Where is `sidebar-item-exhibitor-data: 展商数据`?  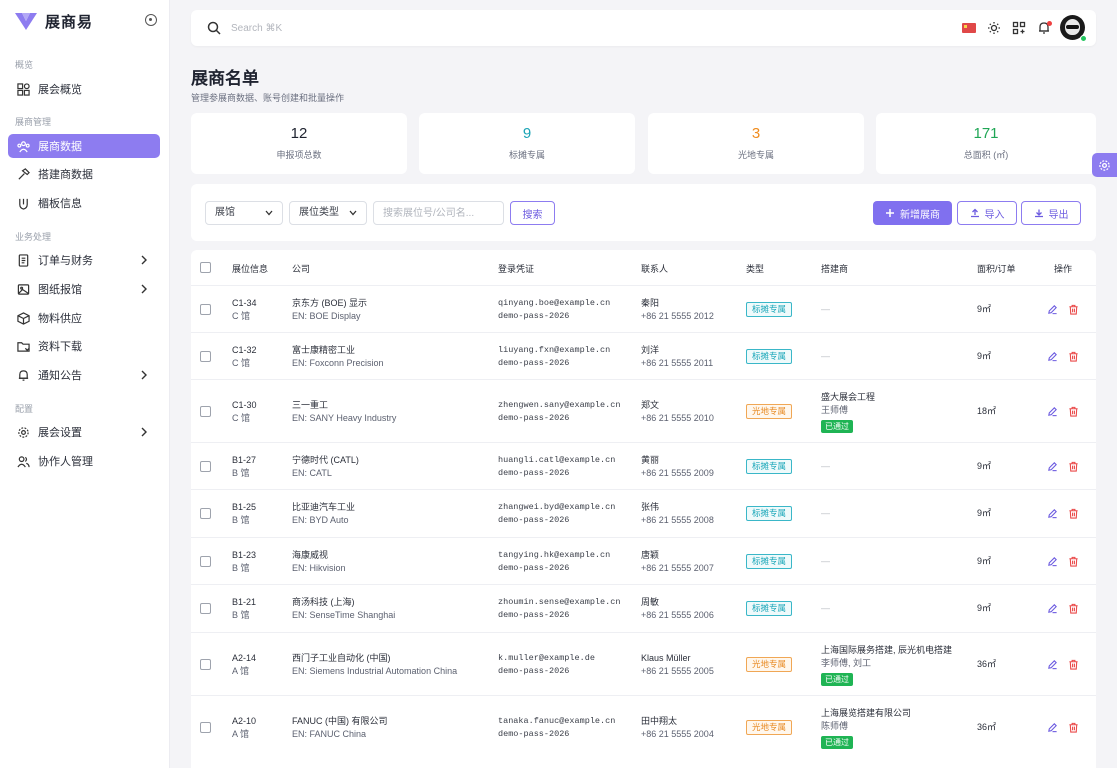
sidebar-item-exhibitor-data: 展商数据 is located at coordinates (84, 146).